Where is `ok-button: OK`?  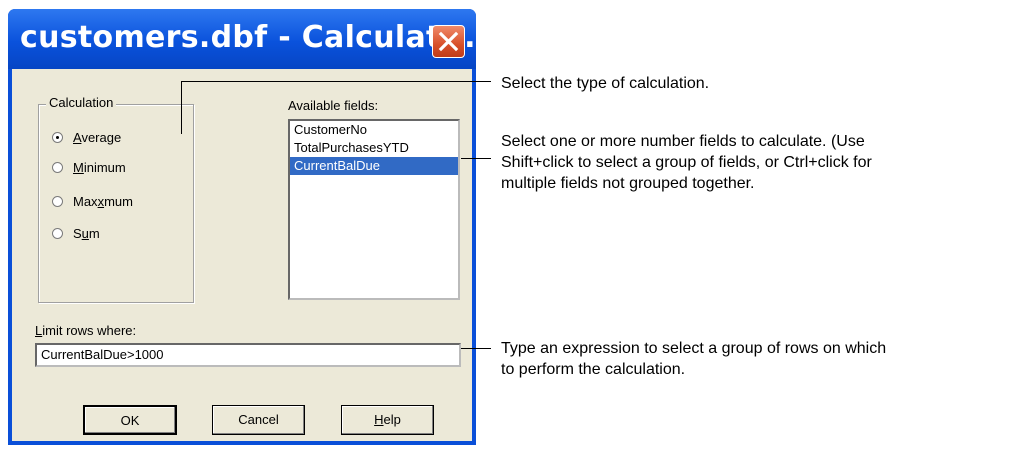 ok-button: OK is located at coordinates (130, 420).